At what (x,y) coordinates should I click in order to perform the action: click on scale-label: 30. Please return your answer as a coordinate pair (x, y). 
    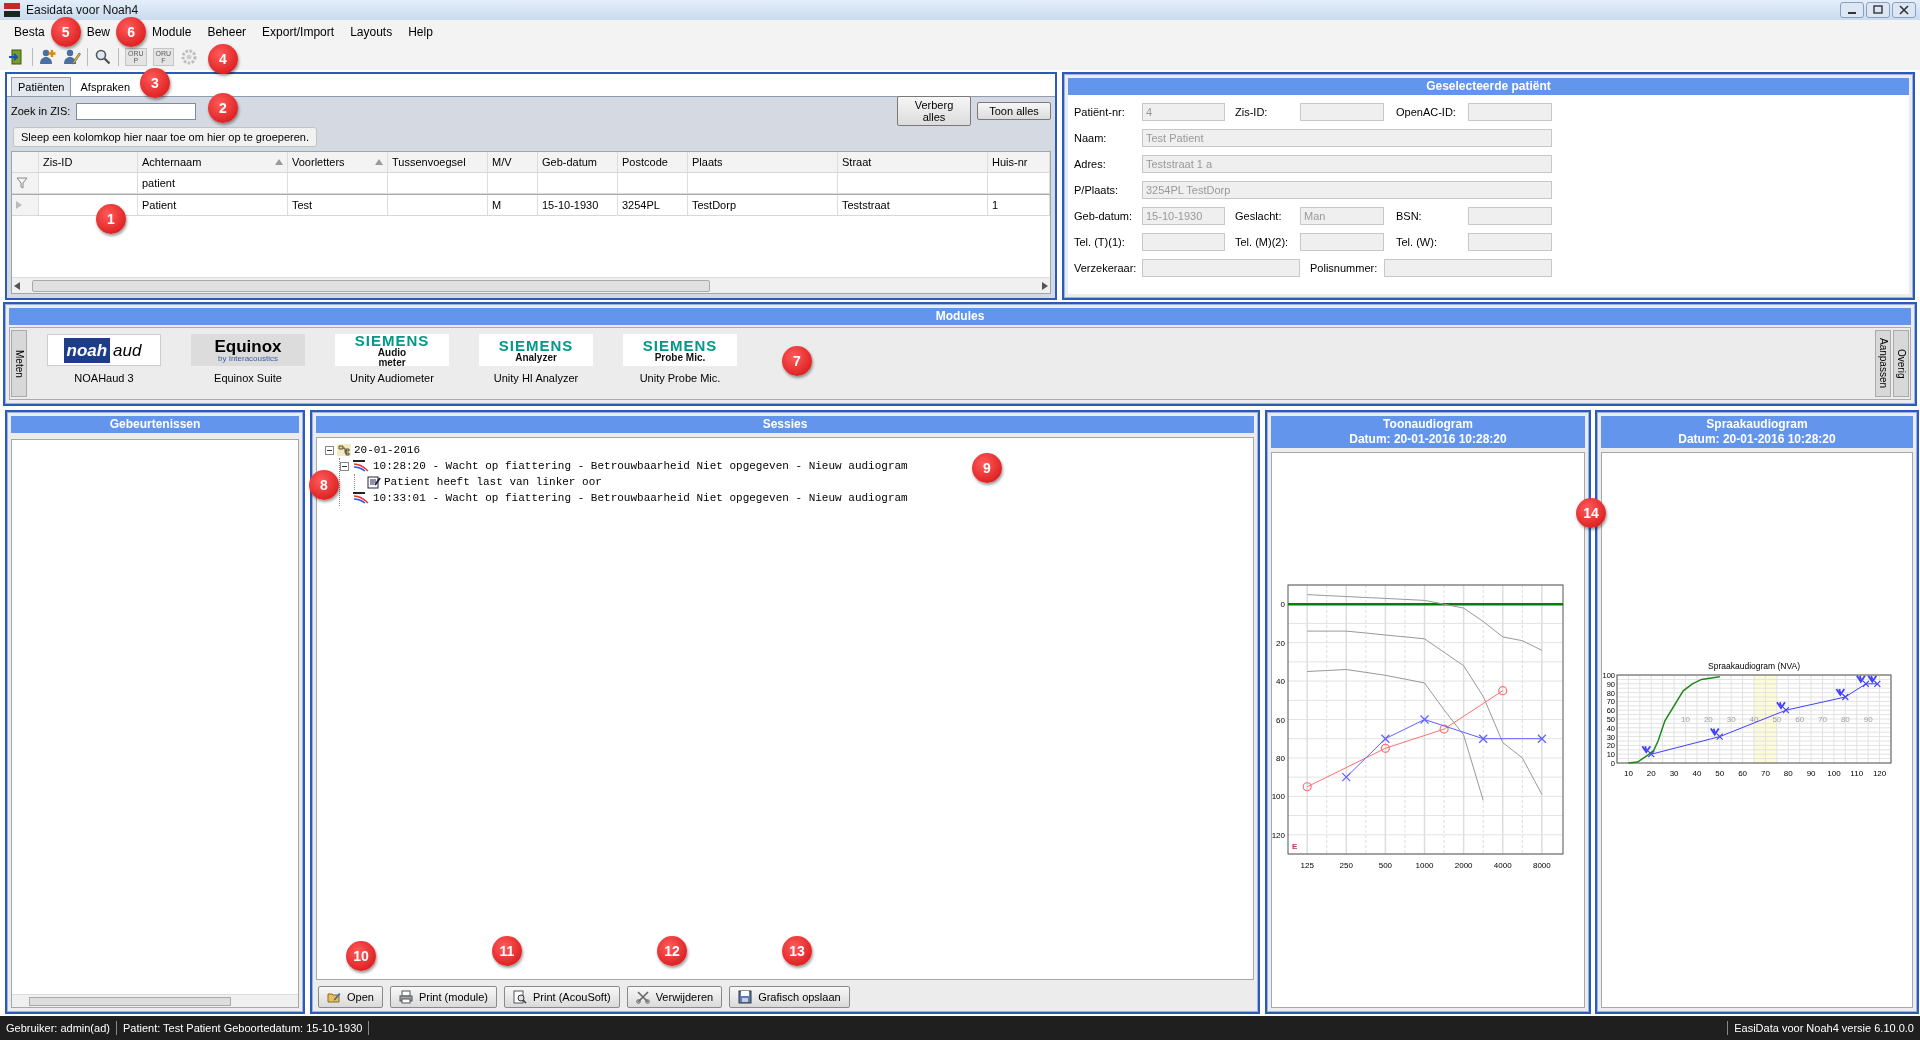
    Looking at the image, I should click on (1731, 719).